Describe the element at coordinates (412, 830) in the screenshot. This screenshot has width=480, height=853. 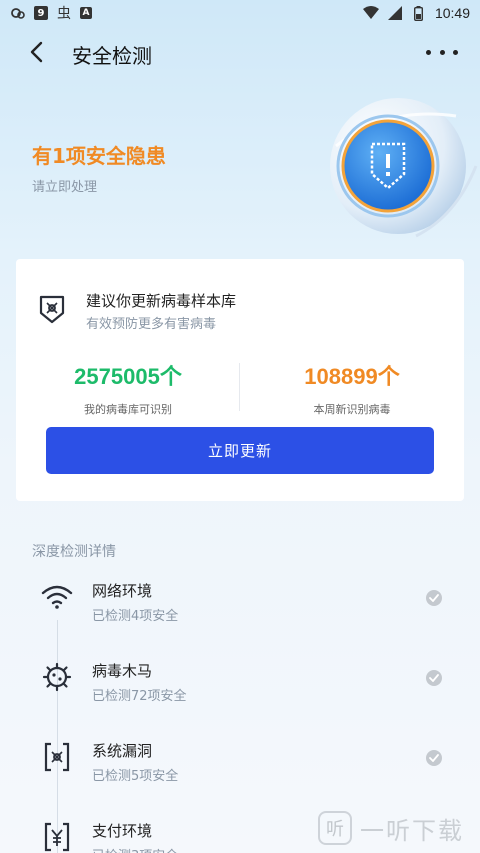
I see `watermark-text: 一听下载` at that location.